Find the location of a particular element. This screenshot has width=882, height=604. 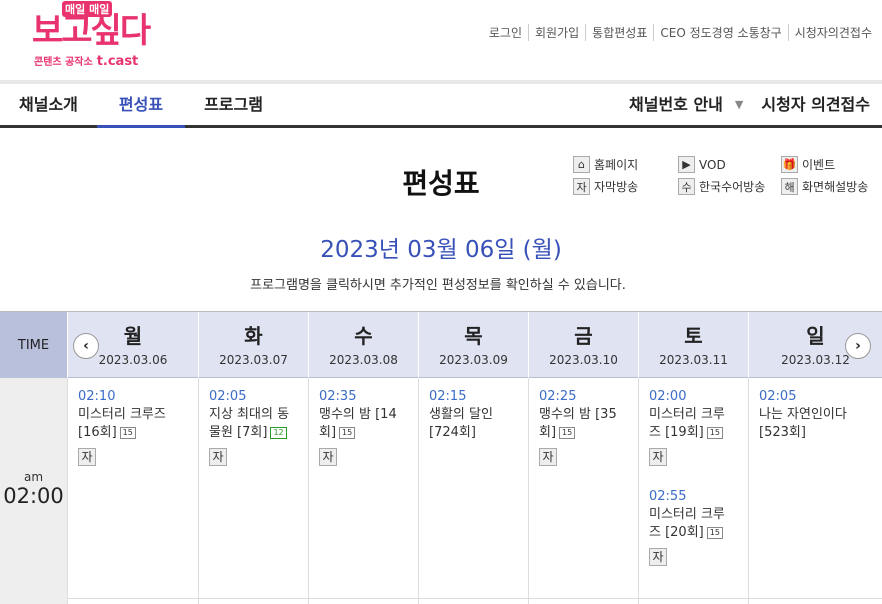

program-title-cont: 물원 [7회] 12 is located at coordinates (249, 433).